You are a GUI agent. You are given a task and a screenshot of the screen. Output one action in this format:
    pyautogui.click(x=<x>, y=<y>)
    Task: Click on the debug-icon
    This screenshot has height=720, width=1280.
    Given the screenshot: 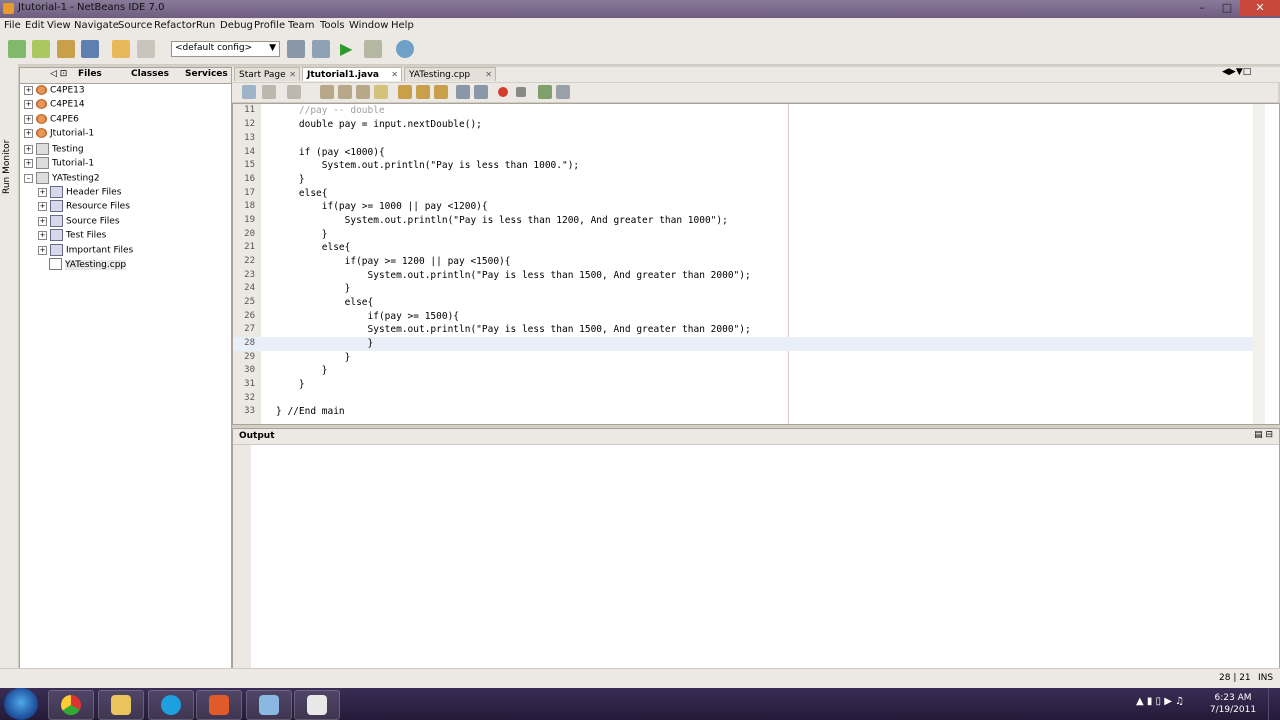 What is the action you would take?
    pyautogui.click(x=373, y=49)
    